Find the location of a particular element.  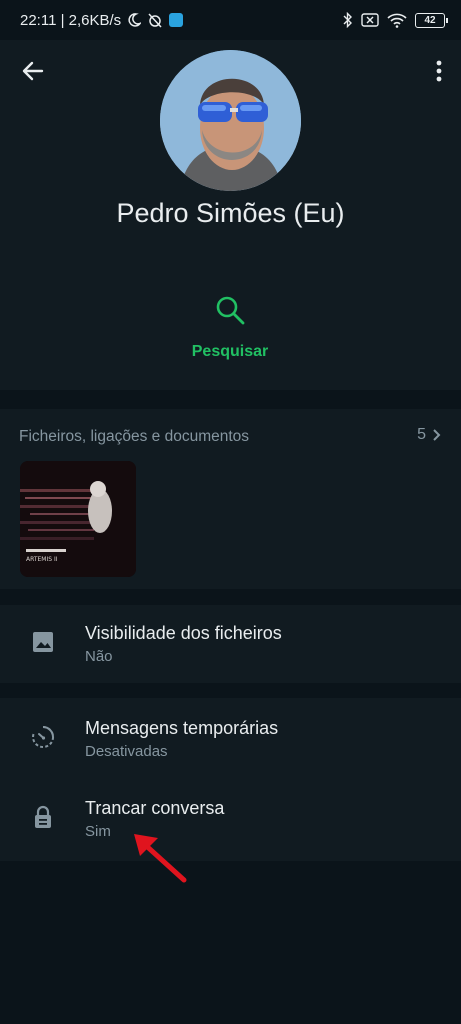

avatar is located at coordinates (230, 120).